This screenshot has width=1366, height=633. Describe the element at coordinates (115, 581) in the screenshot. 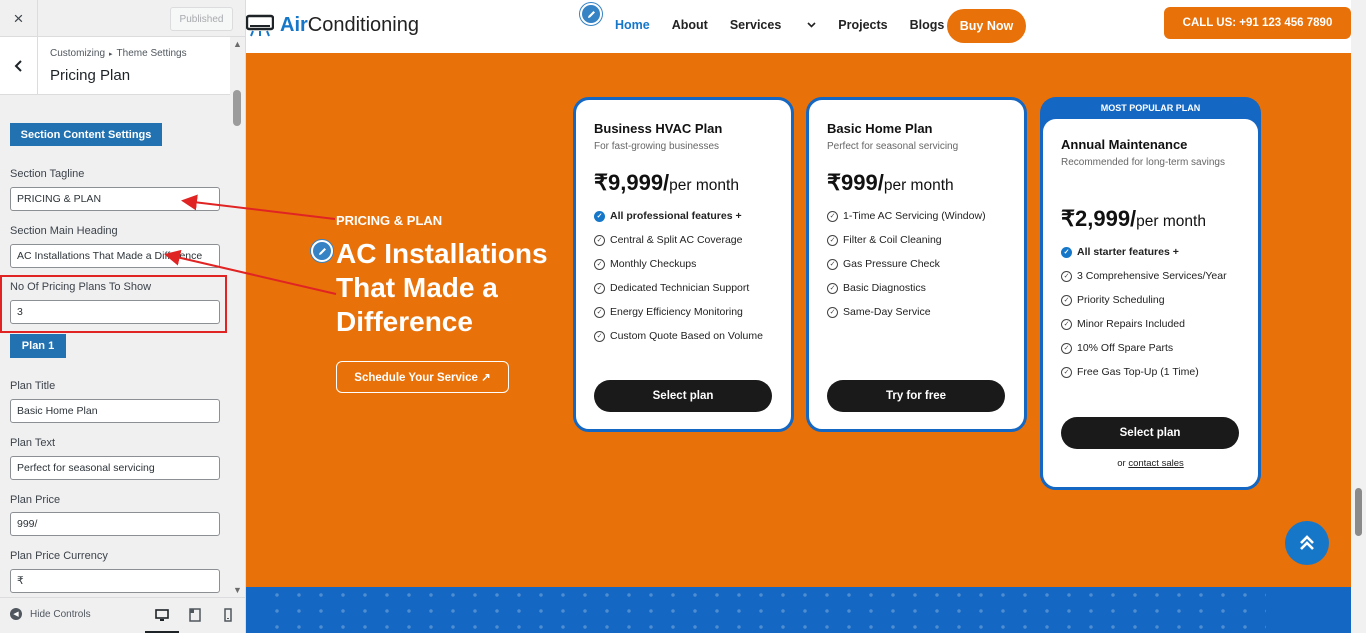

I see `plan-currency-input: ₹` at that location.